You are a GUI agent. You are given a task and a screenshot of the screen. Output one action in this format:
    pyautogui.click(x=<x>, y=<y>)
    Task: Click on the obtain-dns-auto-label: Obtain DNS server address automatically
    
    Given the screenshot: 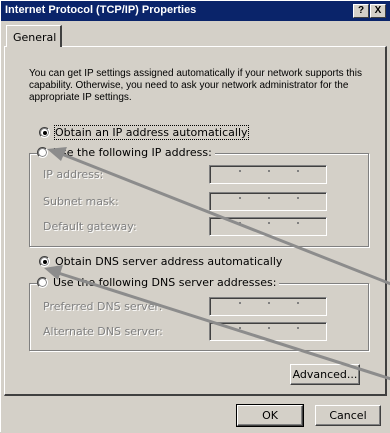 What is the action you would take?
    pyautogui.click(x=169, y=261)
    